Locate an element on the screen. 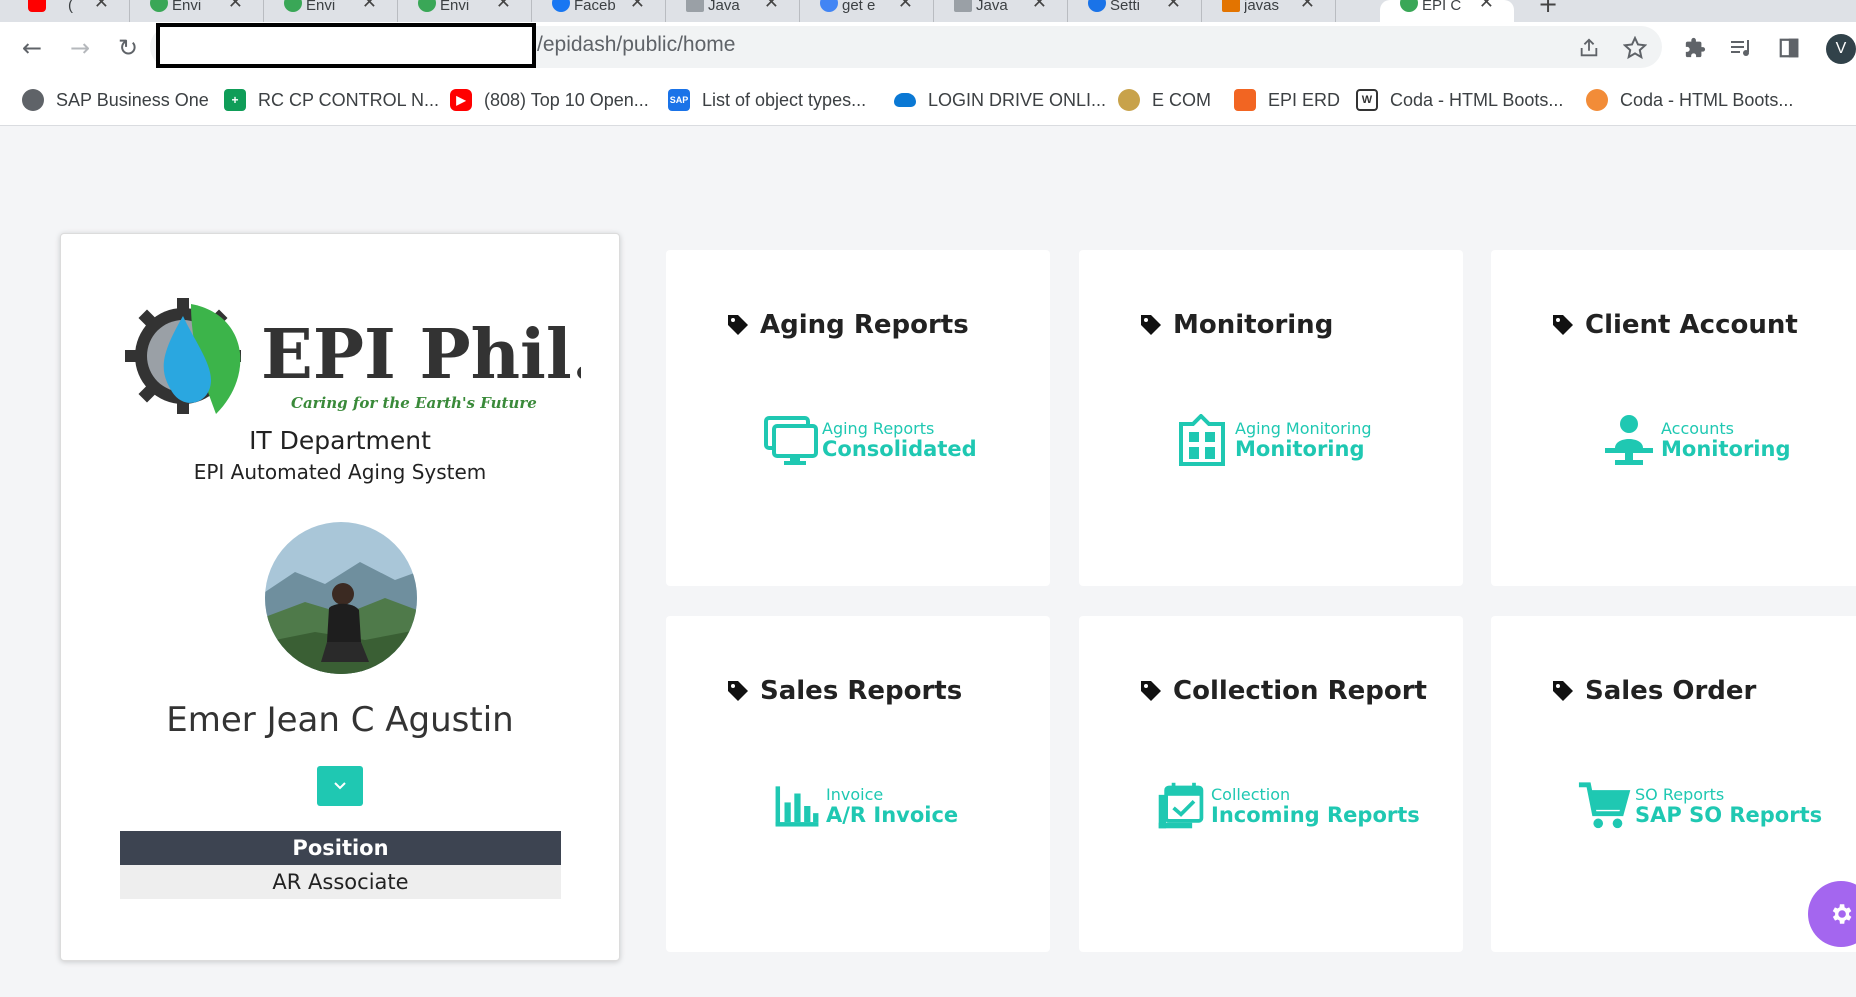  bookmark-item: E COM is located at coordinates (1164, 100).